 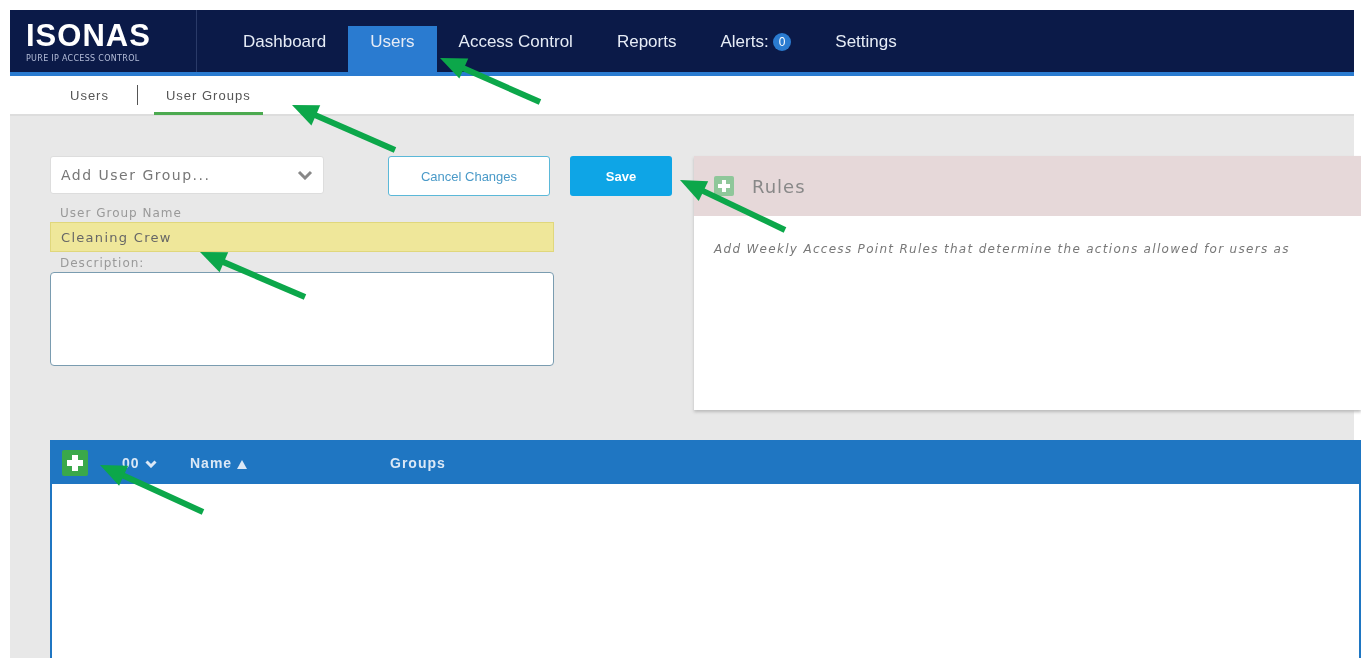 I want to click on chevron-down-icon, so click(x=305, y=175).